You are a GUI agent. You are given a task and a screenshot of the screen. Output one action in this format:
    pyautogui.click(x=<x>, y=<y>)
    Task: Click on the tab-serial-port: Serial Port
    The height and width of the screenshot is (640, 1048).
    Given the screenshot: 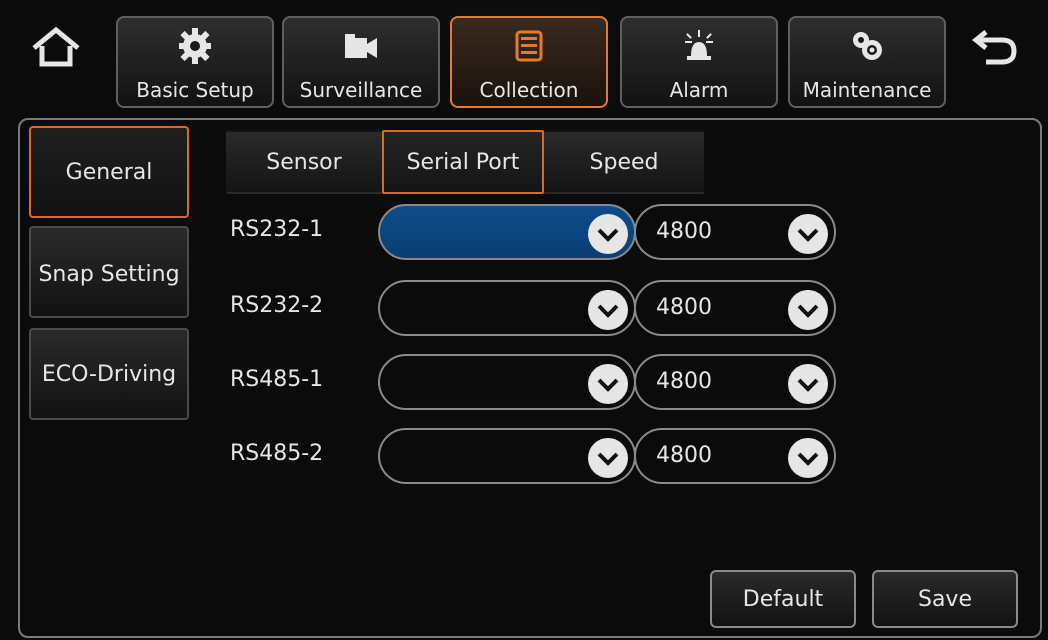 What is the action you would take?
    pyautogui.click(x=463, y=162)
    